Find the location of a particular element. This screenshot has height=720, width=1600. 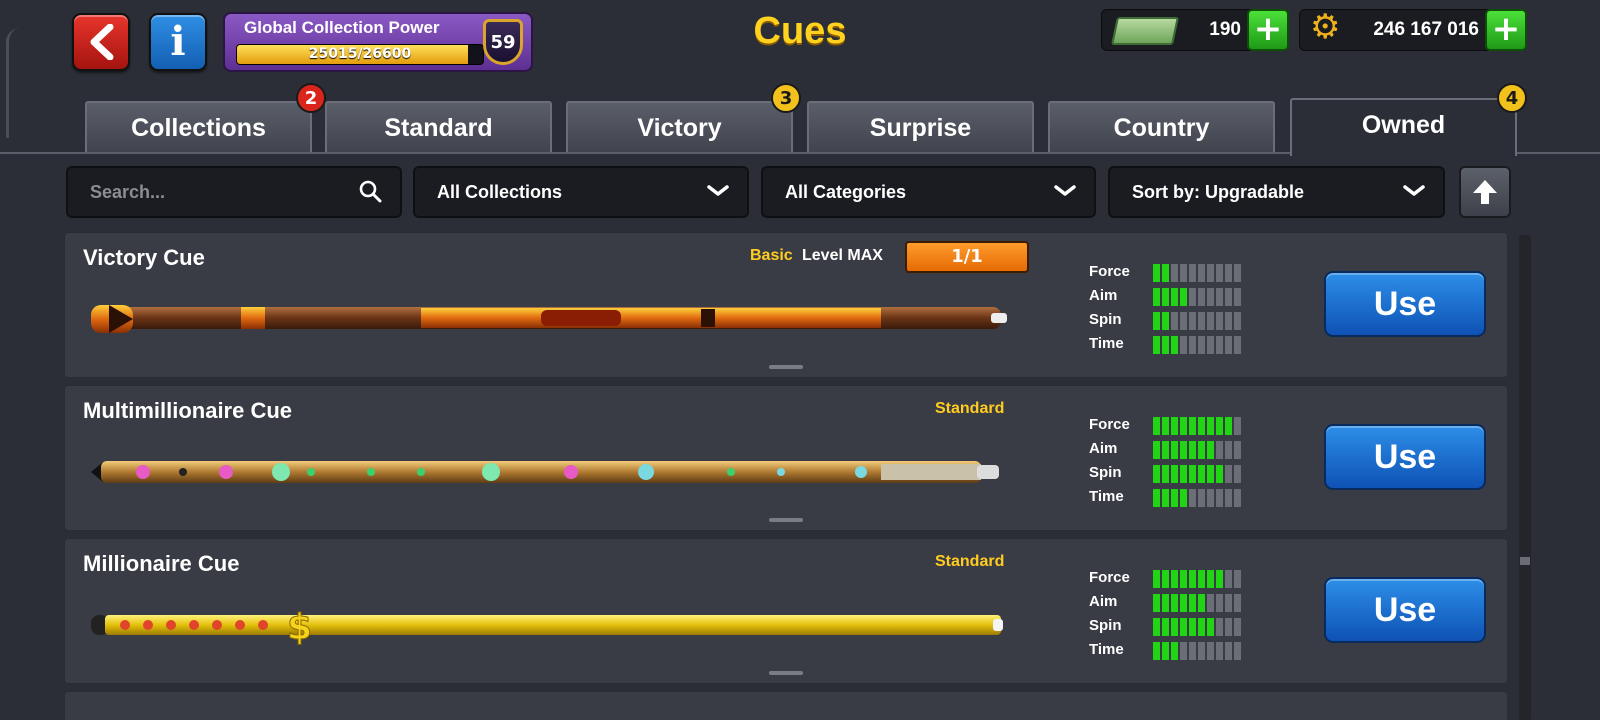

search-icon is located at coordinates (370, 191).